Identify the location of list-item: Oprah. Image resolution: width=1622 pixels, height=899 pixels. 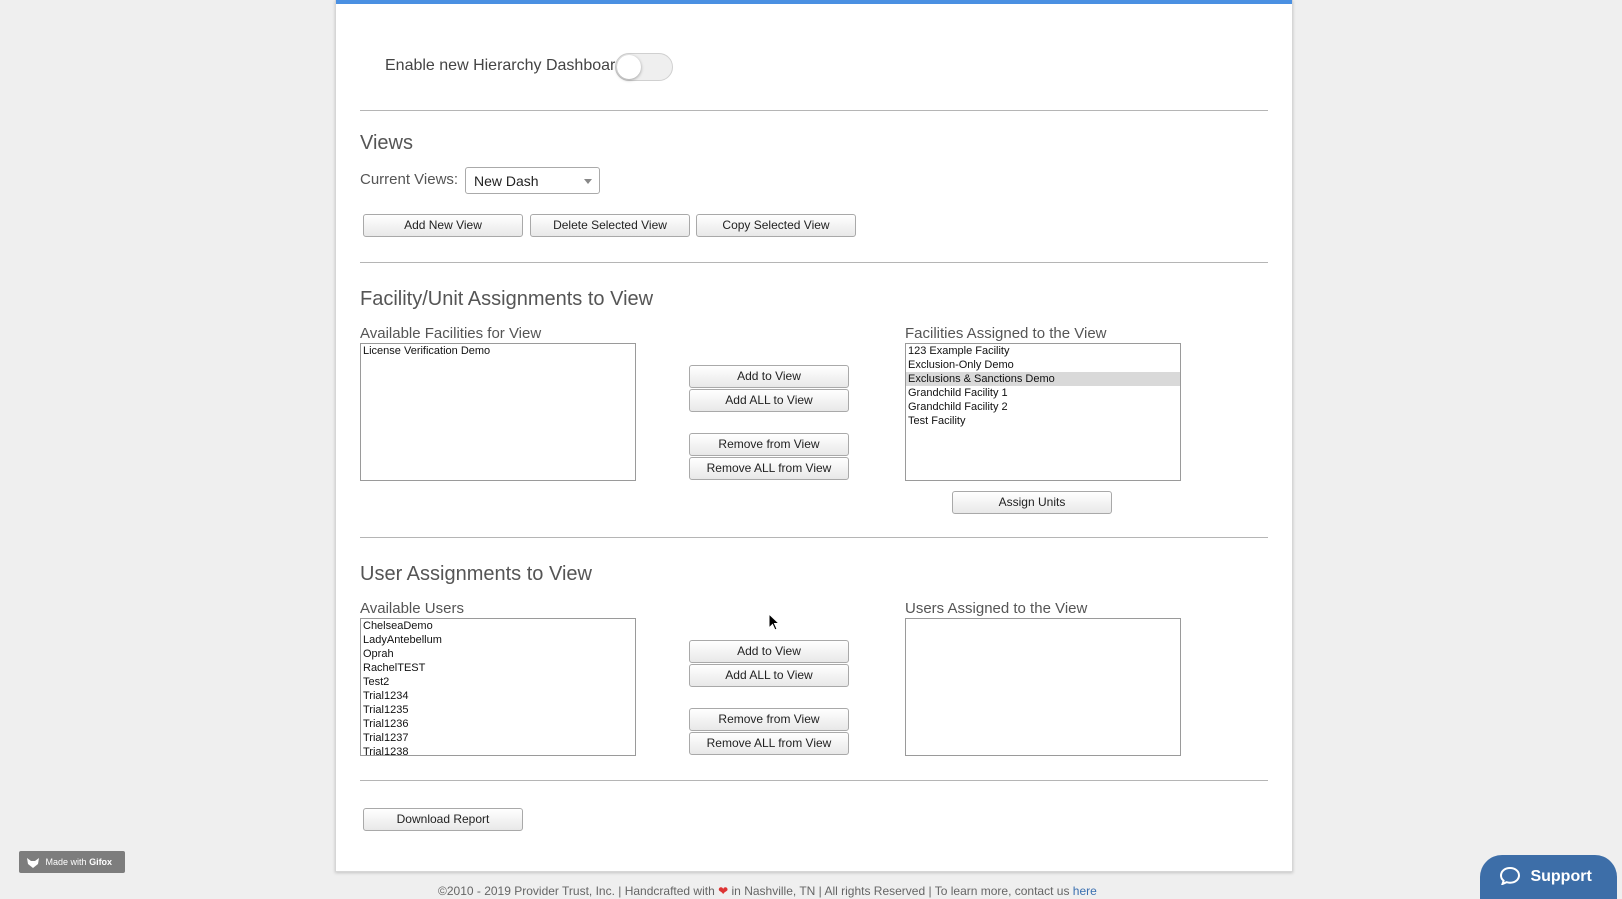
(498, 654).